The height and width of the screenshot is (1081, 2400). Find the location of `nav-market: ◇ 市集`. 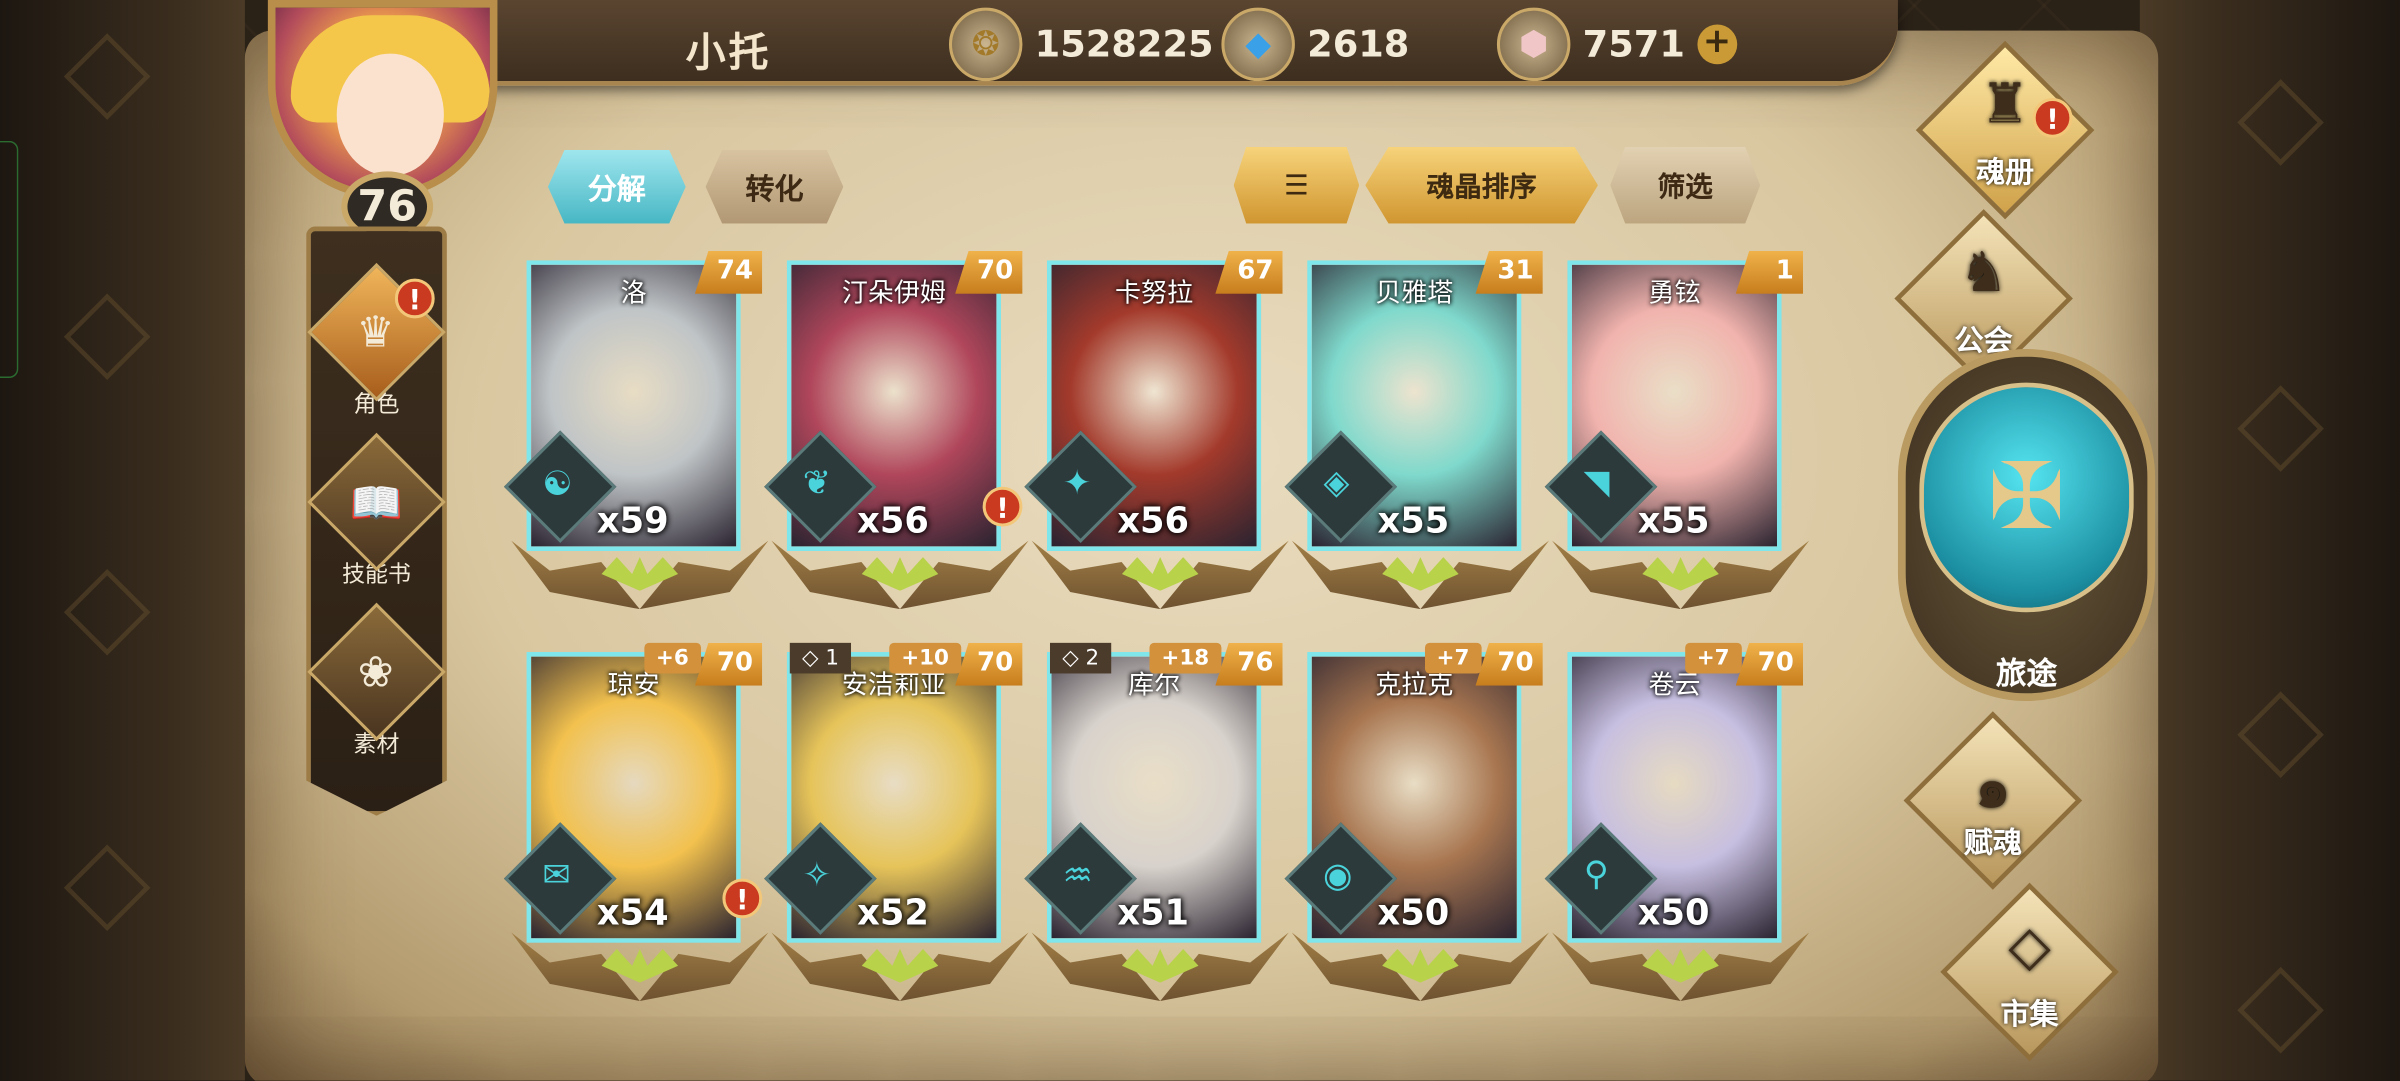

nav-market: ◇ 市集 is located at coordinates (2029, 972).